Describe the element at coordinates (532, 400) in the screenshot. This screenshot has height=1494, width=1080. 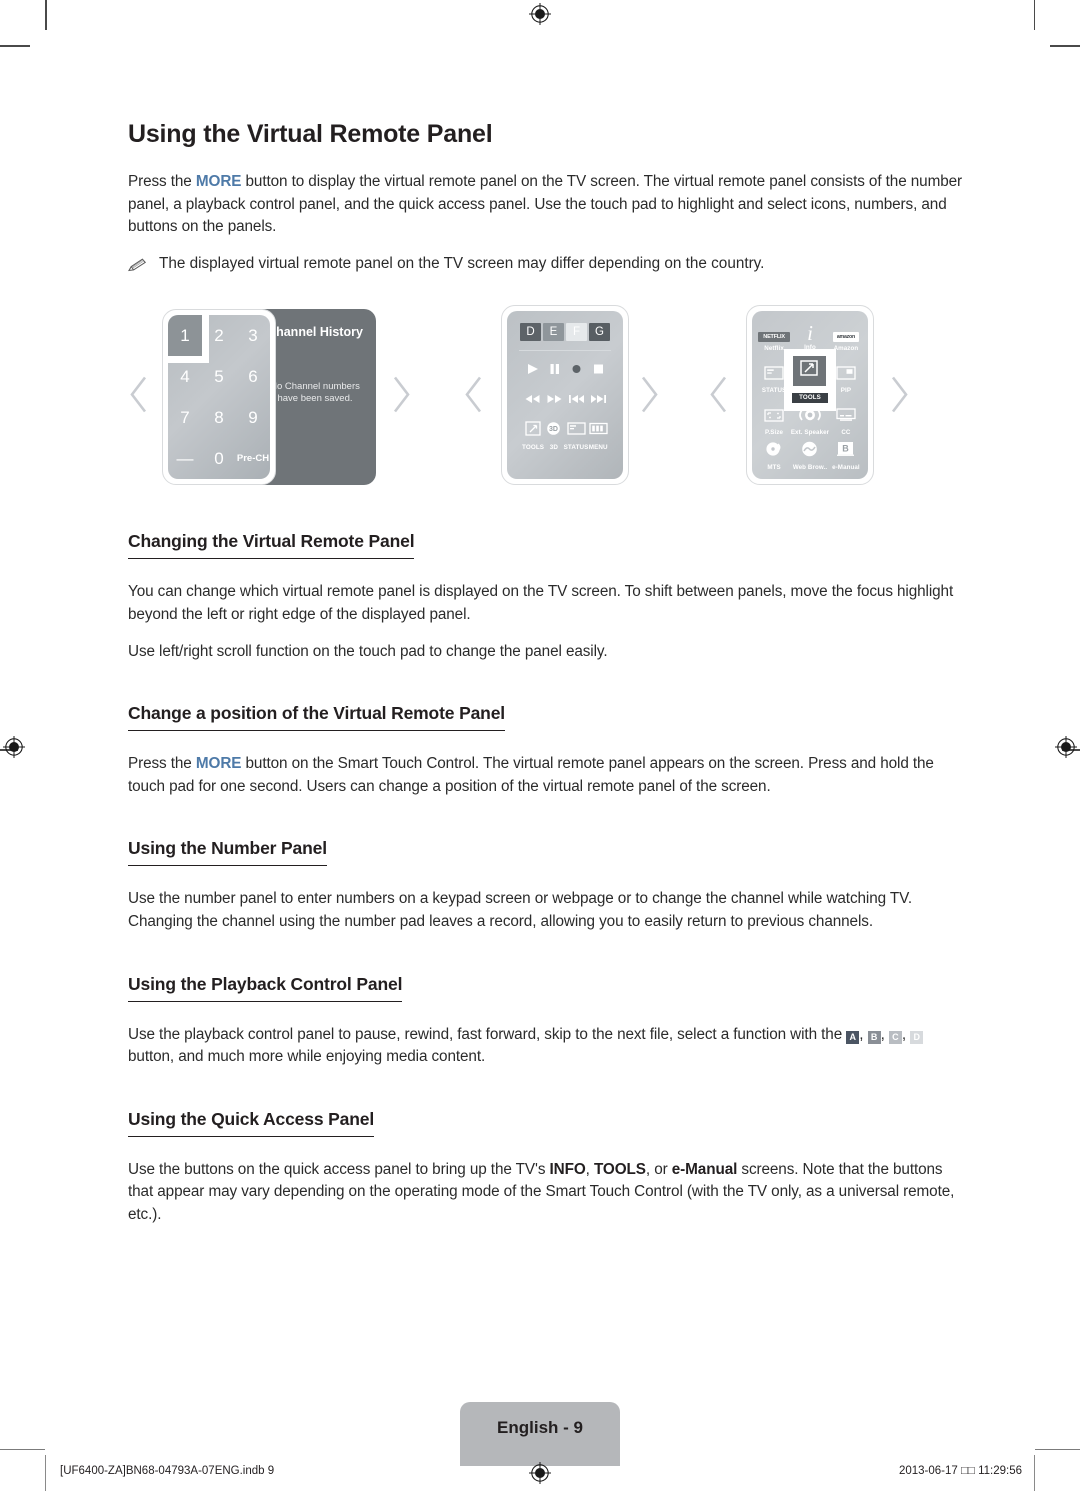
I see `rewind-icon` at that location.